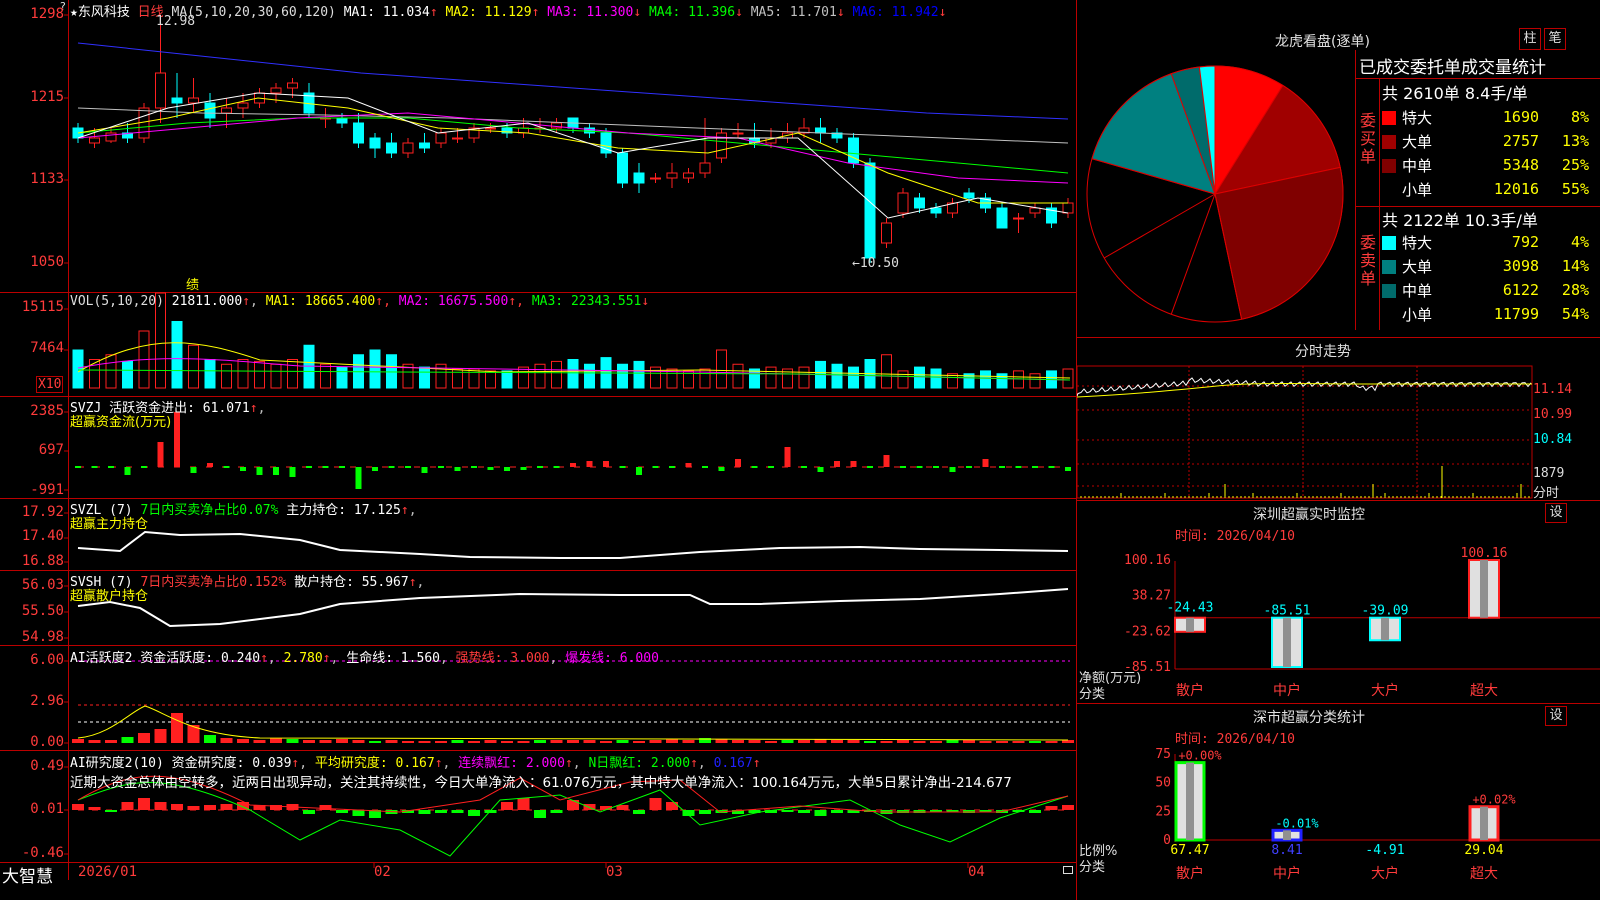 The height and width of the screenshot is (900, 1600). Describe the element at coordinates (1485, 266) in the screenshot. I see `sell-row: 大单 3098 14%` at that location.